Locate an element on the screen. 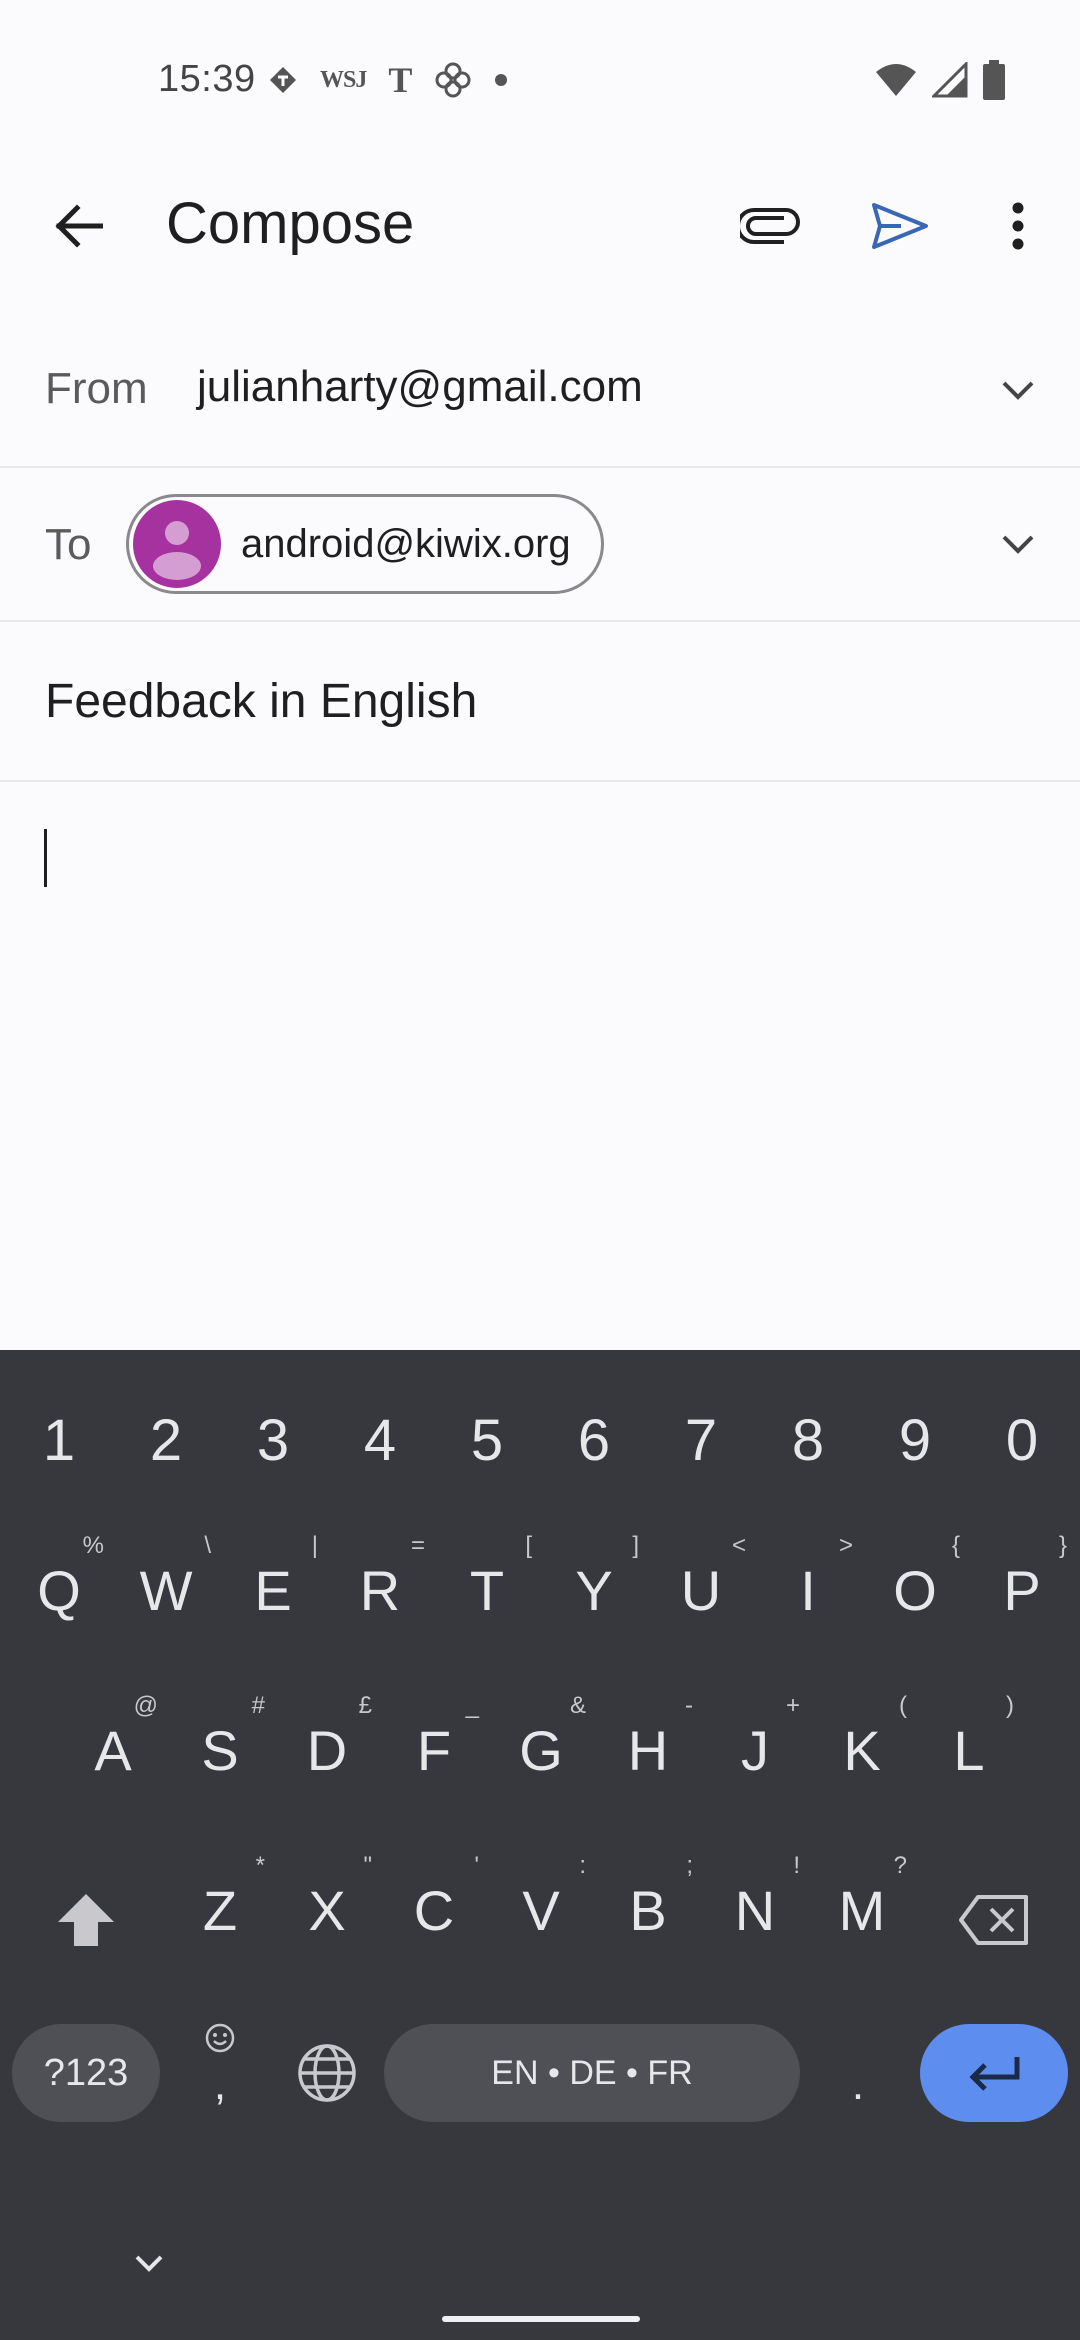 Image resolution: width=1080 pixels, height=2340 pixels. avatar is located at coordinates (177, 544).